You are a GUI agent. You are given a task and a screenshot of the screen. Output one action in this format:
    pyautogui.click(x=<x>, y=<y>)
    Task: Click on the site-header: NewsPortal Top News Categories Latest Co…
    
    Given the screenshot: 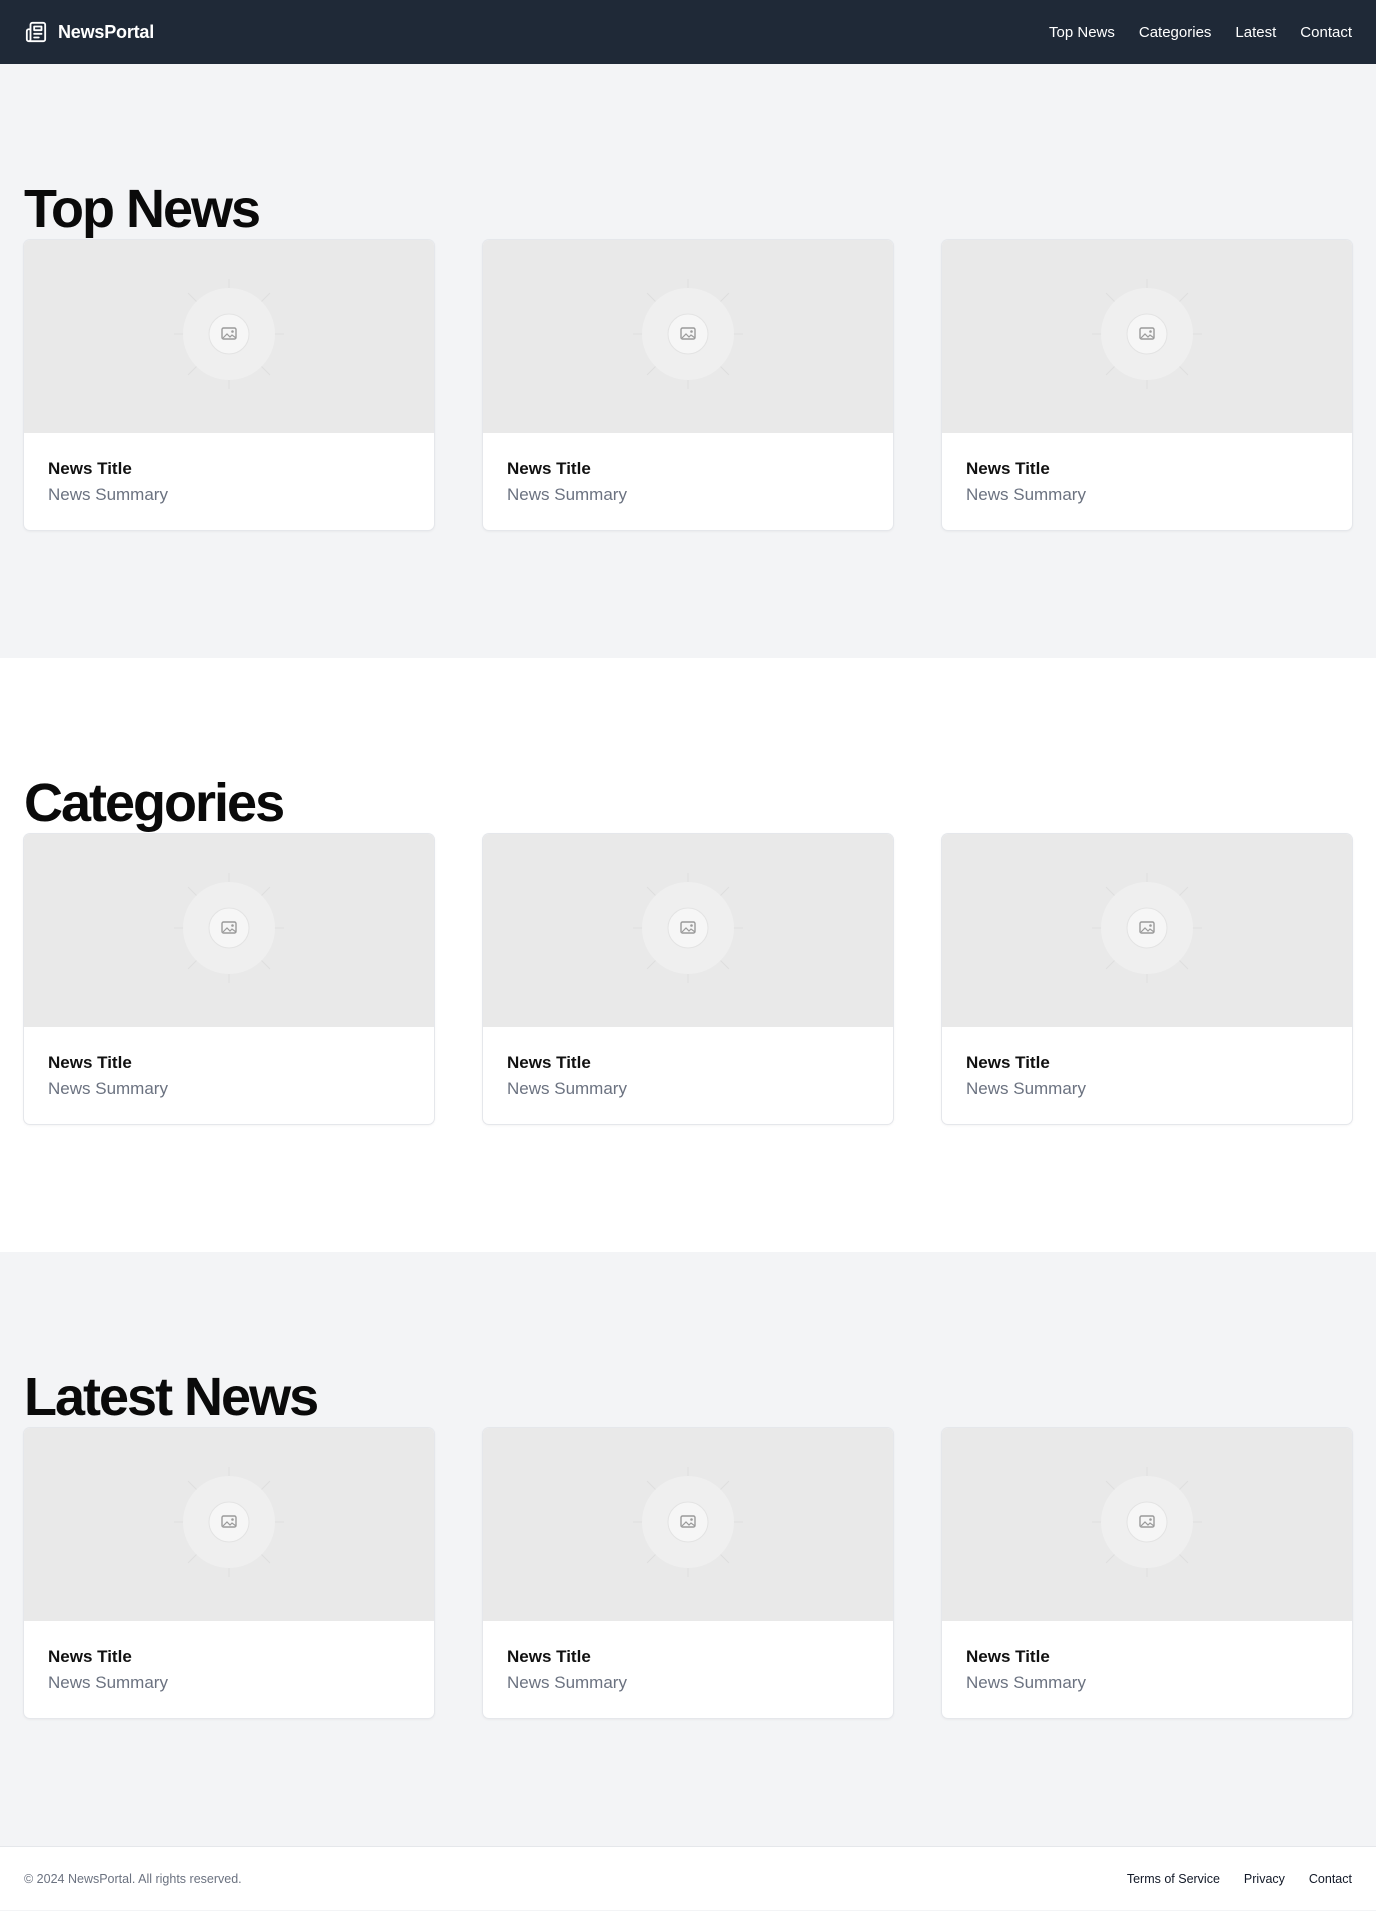 What is the action you would take?
    pyautogui.click(x=688, y=32)
    